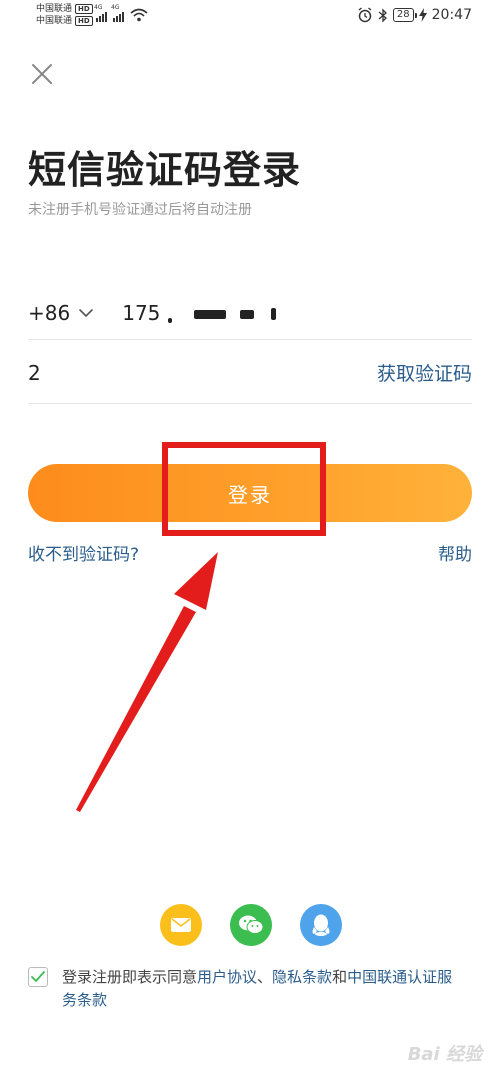  What do you see at coordinates (34, 373) in the screenshot?
I see `sms-code-input: 2` at bounding box center [34, 373].